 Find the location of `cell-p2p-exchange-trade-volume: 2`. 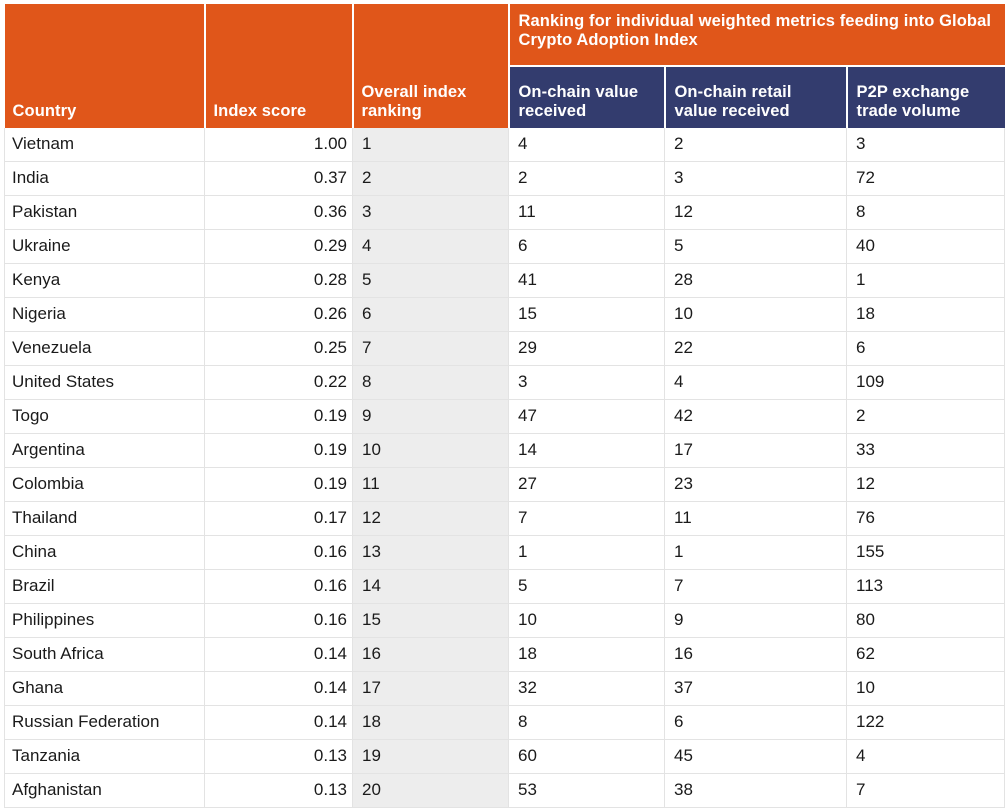

cell-p2p-exchange-trade-volume: 2 is located at coordinates (926, 416).